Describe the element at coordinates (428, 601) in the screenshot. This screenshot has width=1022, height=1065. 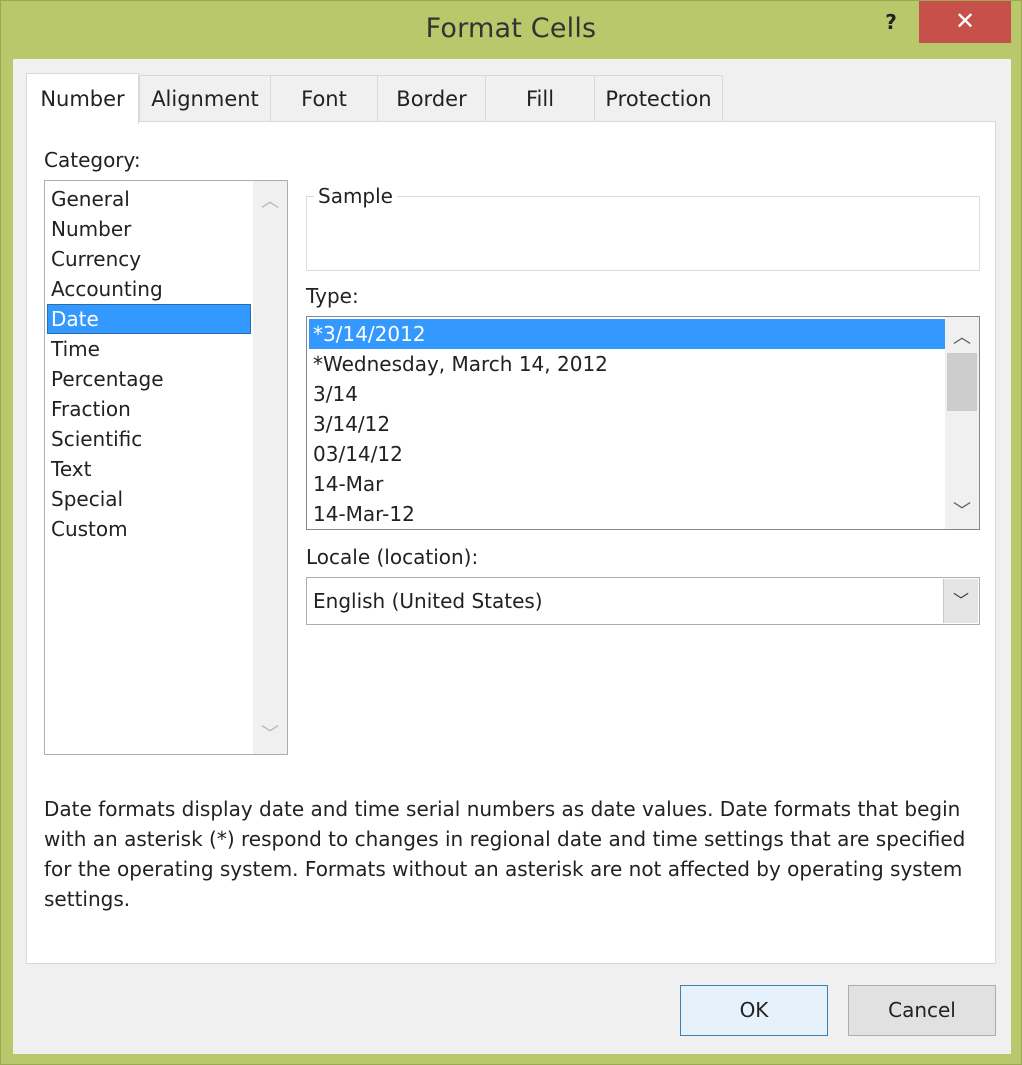
I see `locale-value: English (United States)` at that location.